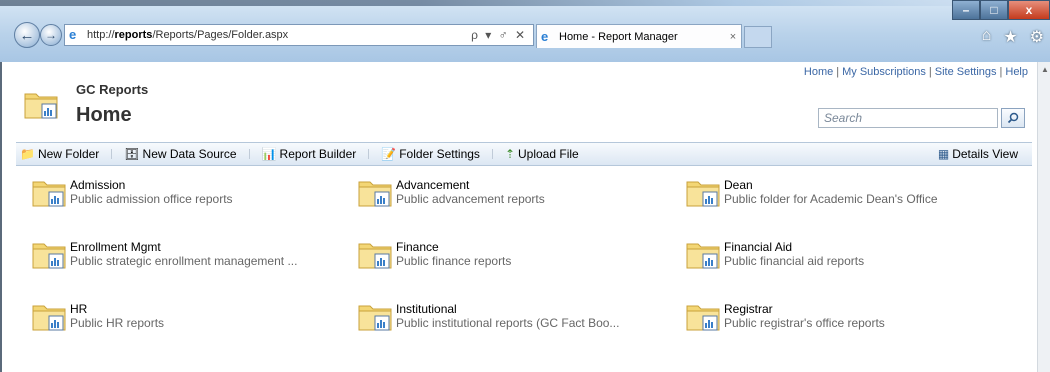 Image resolution: width=1050 pixels, height=372 pixels. What do you see at coordinates (748, 309) in the screenshot?
I see `folder-name: Registrar` at bounding box center [748, 309].